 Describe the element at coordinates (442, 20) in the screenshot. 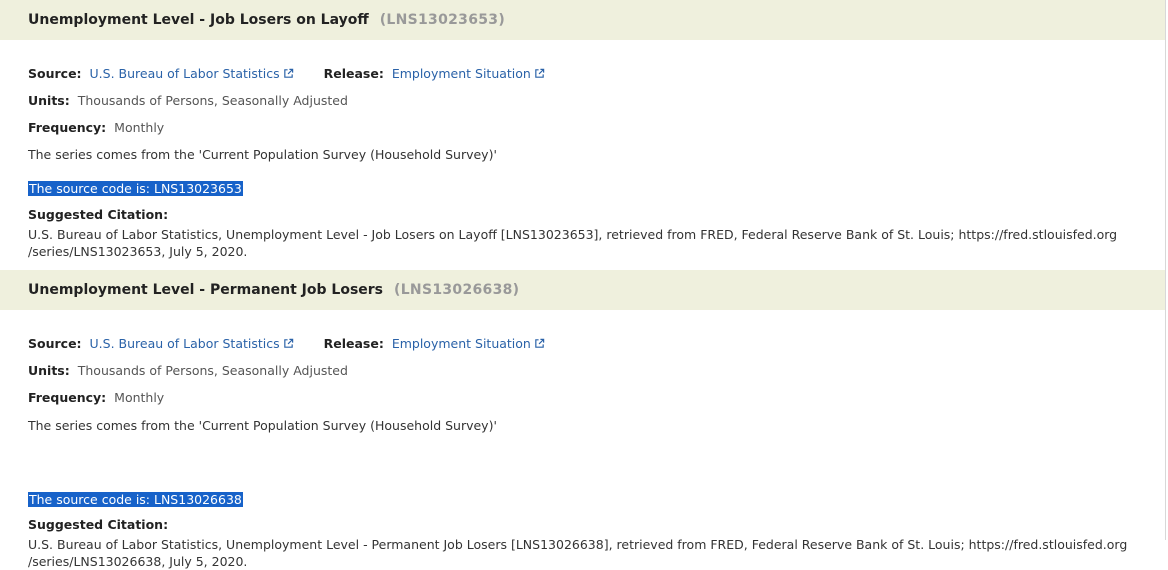

I see `series-id: (LNS13023653)` at that location.